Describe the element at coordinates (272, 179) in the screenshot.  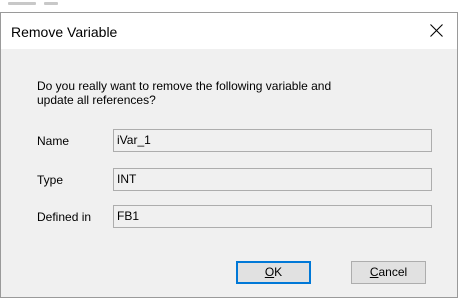
I see `type-field: INT` at that location.